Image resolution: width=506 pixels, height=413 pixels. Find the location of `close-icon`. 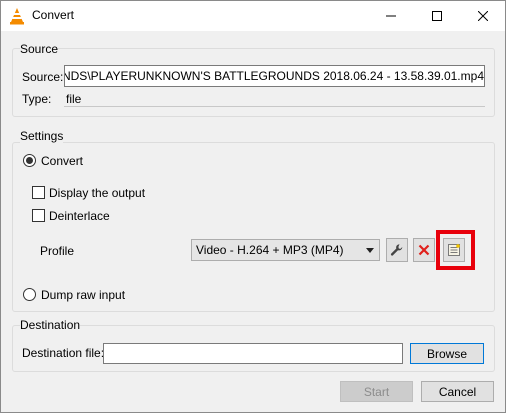

close-icon is located at coordinates (483, 16).